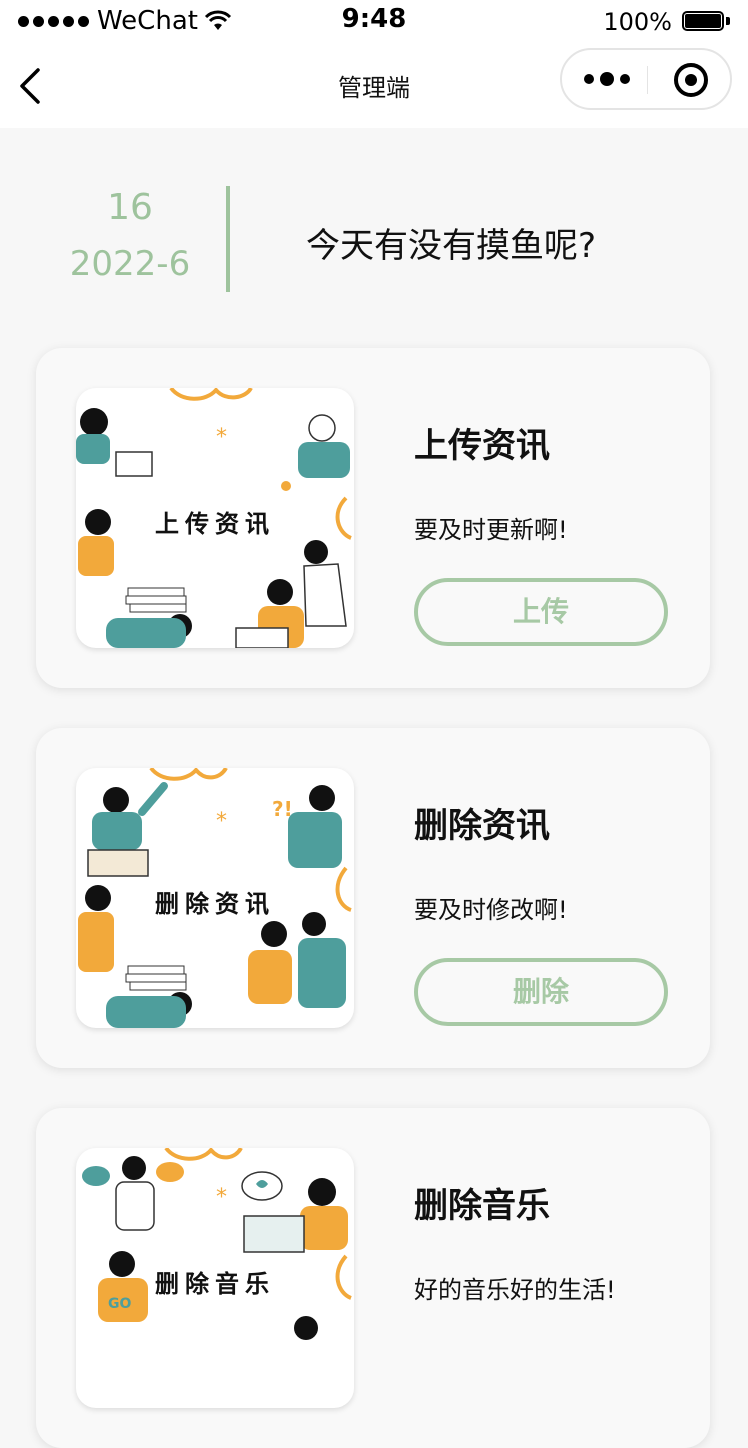 This screenshot has height=1448, width=748. Describe the element at coordinates (215, 1284) in the screenshot. I see `illustration-caption: 删除音乐` at that location.